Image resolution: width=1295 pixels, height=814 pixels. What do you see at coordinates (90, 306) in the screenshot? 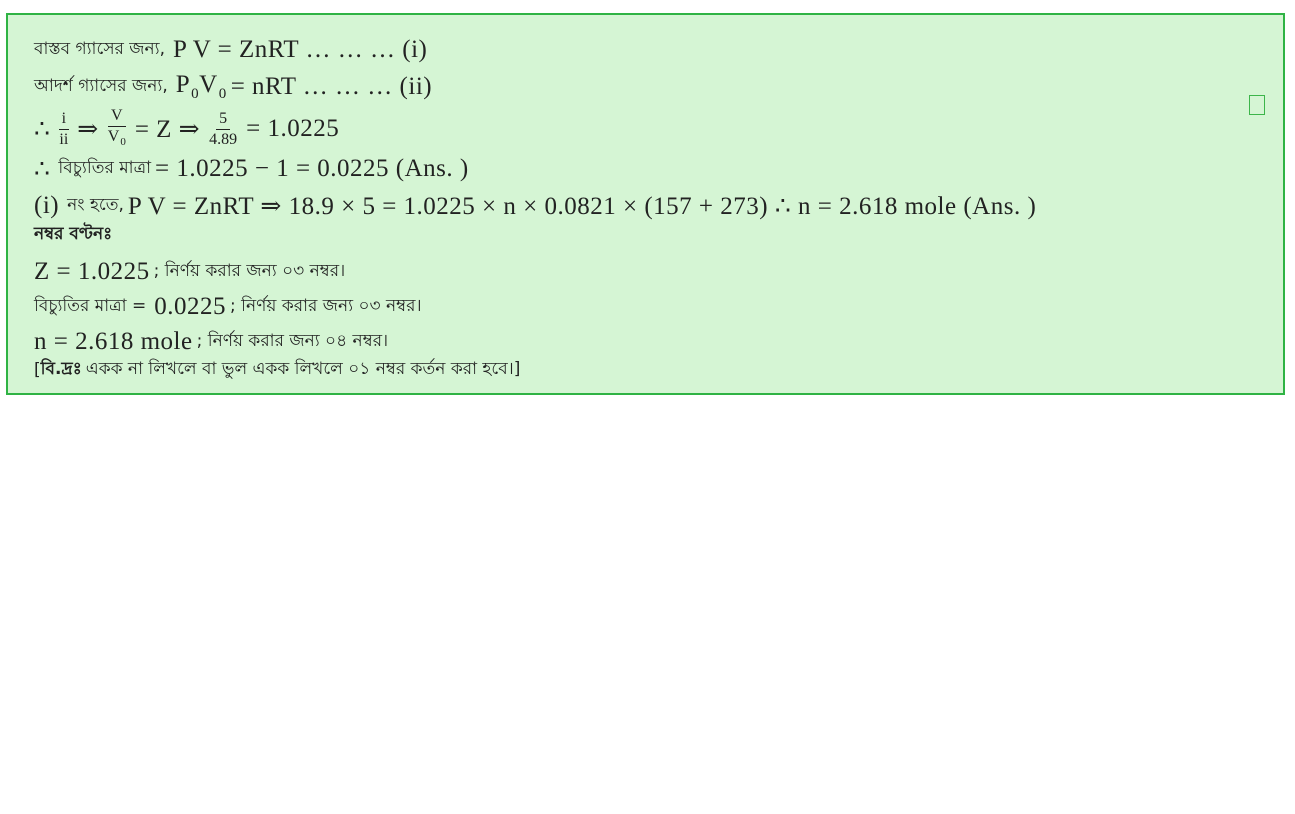
I see `marks-deviation-label: বিচ্যুতির মাত্রা =` at bounding box center [90, 306].